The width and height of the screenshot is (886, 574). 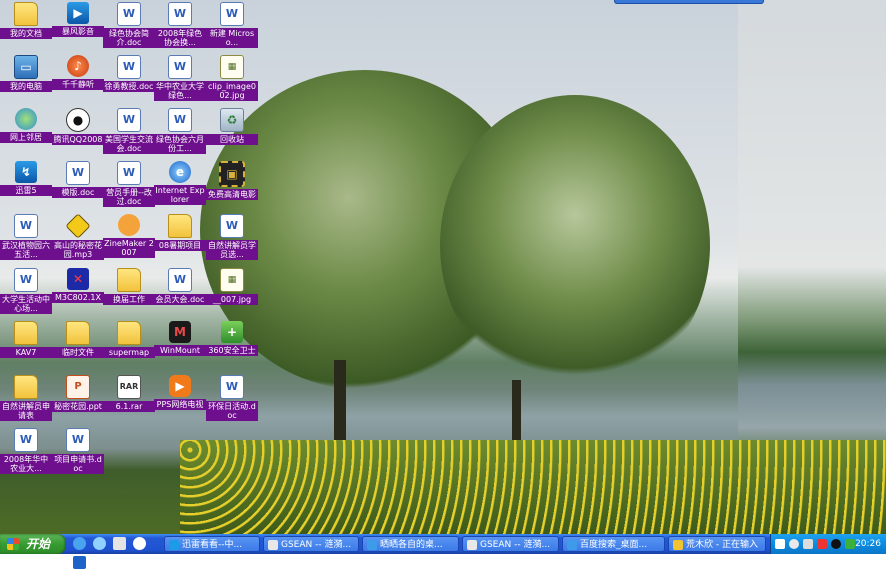 I want to click on desktop-icon: ↯ 迅雷5, so click(x=26, y=178).